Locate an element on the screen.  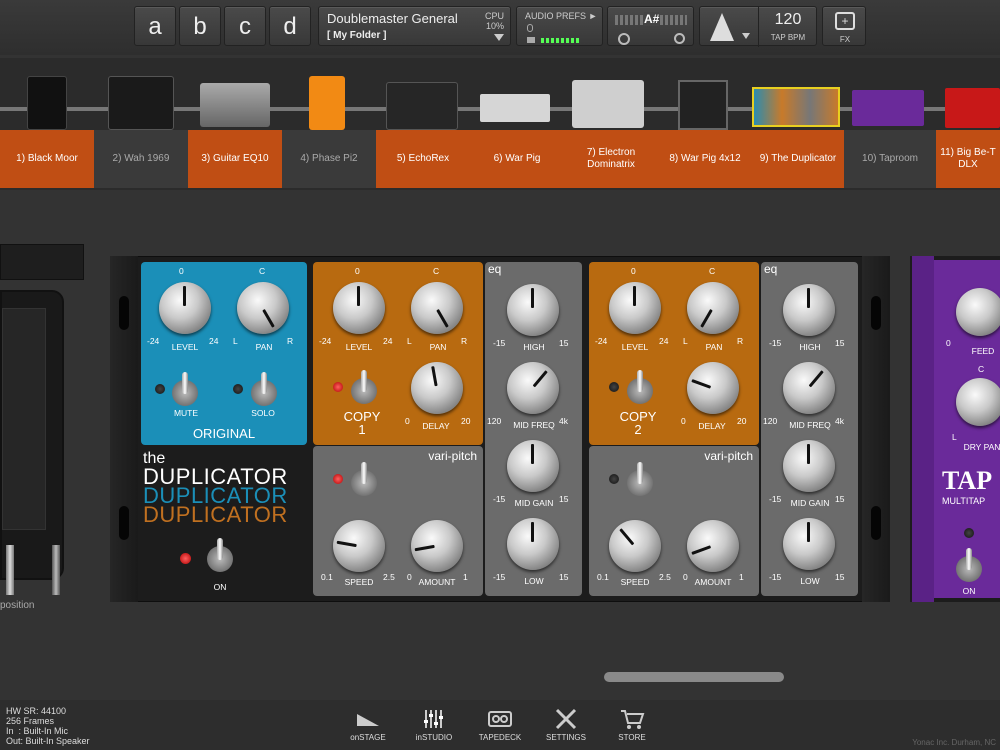
level-top-label: 0 is located at coordinates (357, 271).